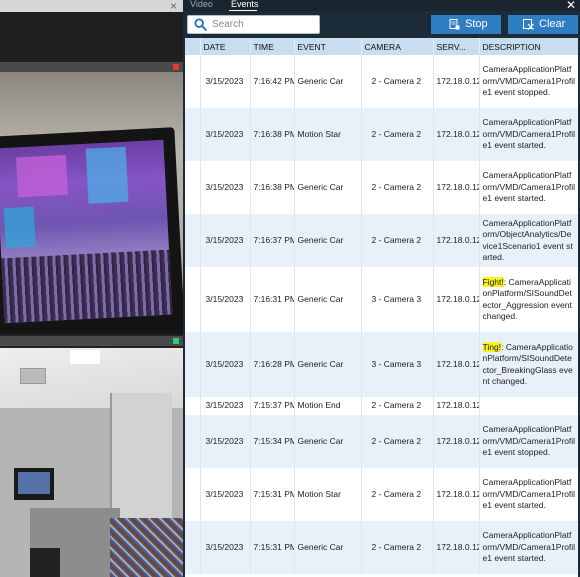 The height and width of the screenshot is (577, 580). What do you see at coordinates (476, 24) in the screenshot?
I see `stop-button-label: Stop` at bounding box center [476, 24].